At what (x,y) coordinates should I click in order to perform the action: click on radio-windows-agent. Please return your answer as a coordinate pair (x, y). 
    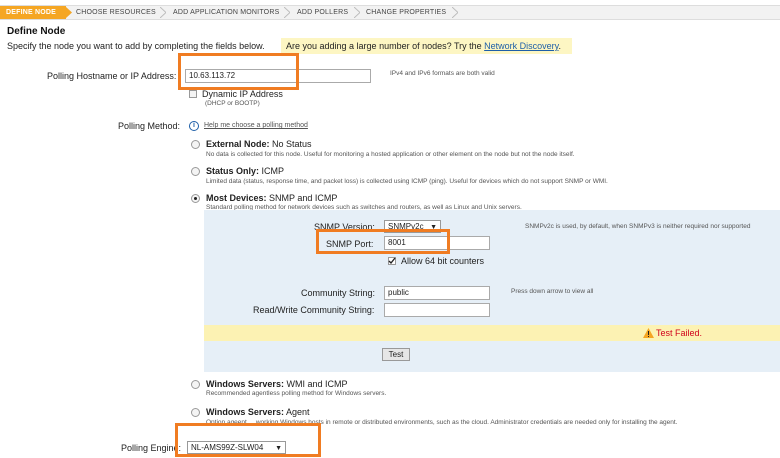
    Looking at the image, I should click on (195, 412).